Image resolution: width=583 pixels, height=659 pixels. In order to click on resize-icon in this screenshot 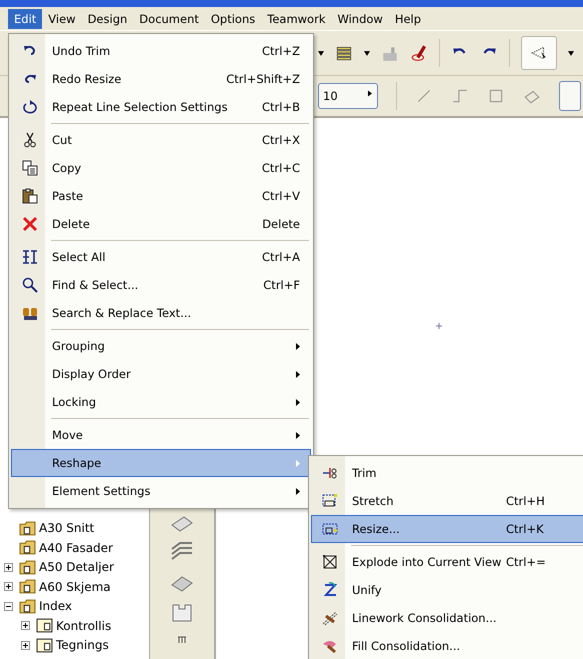, I will do `click(330, 529)`.